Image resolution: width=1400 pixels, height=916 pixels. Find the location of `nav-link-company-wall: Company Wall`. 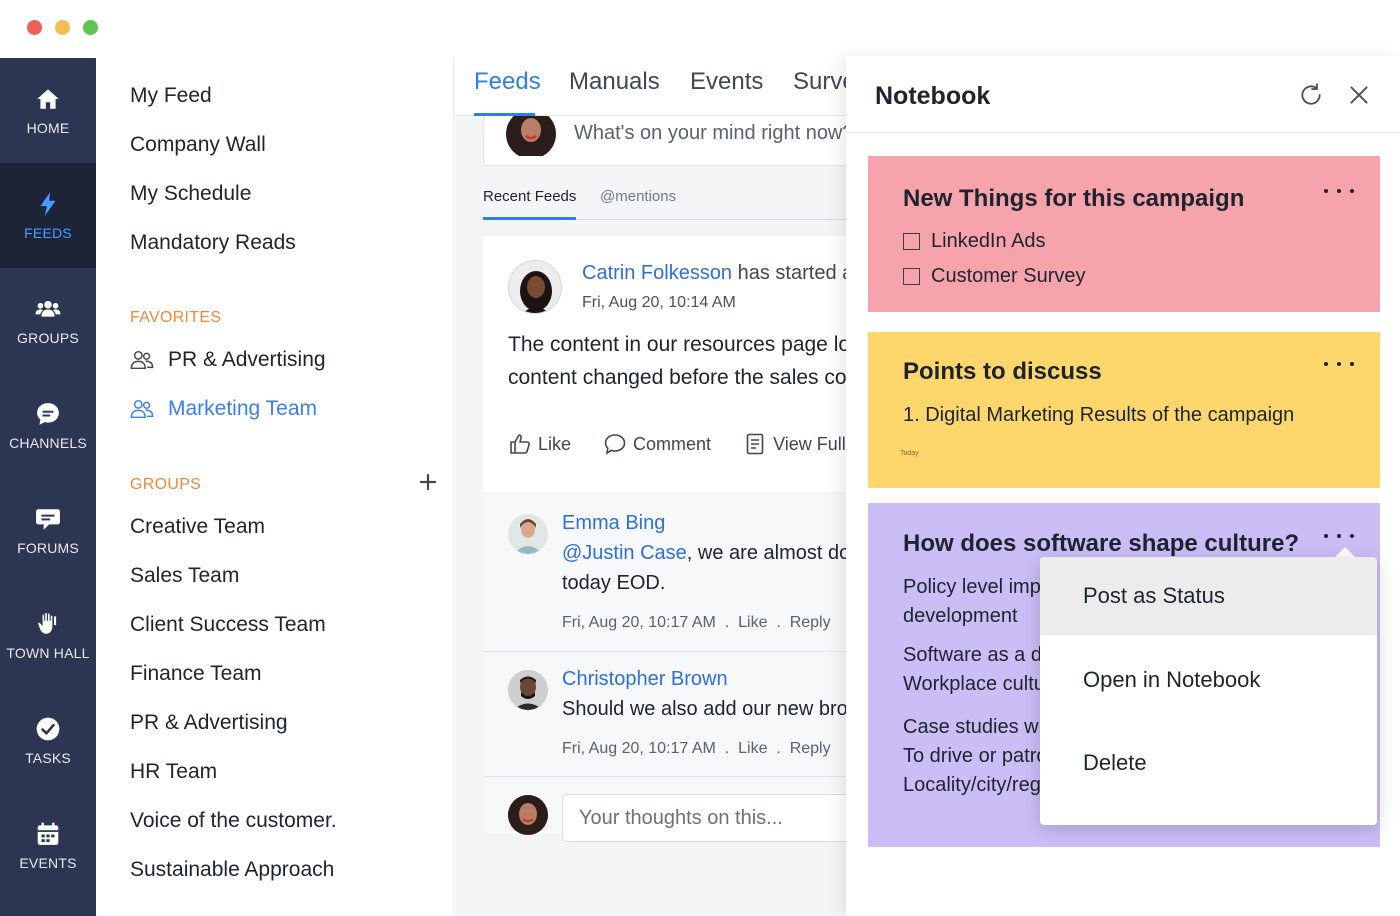

nav-link-company-wall: Company Wall is located at coordinates (198, 145).